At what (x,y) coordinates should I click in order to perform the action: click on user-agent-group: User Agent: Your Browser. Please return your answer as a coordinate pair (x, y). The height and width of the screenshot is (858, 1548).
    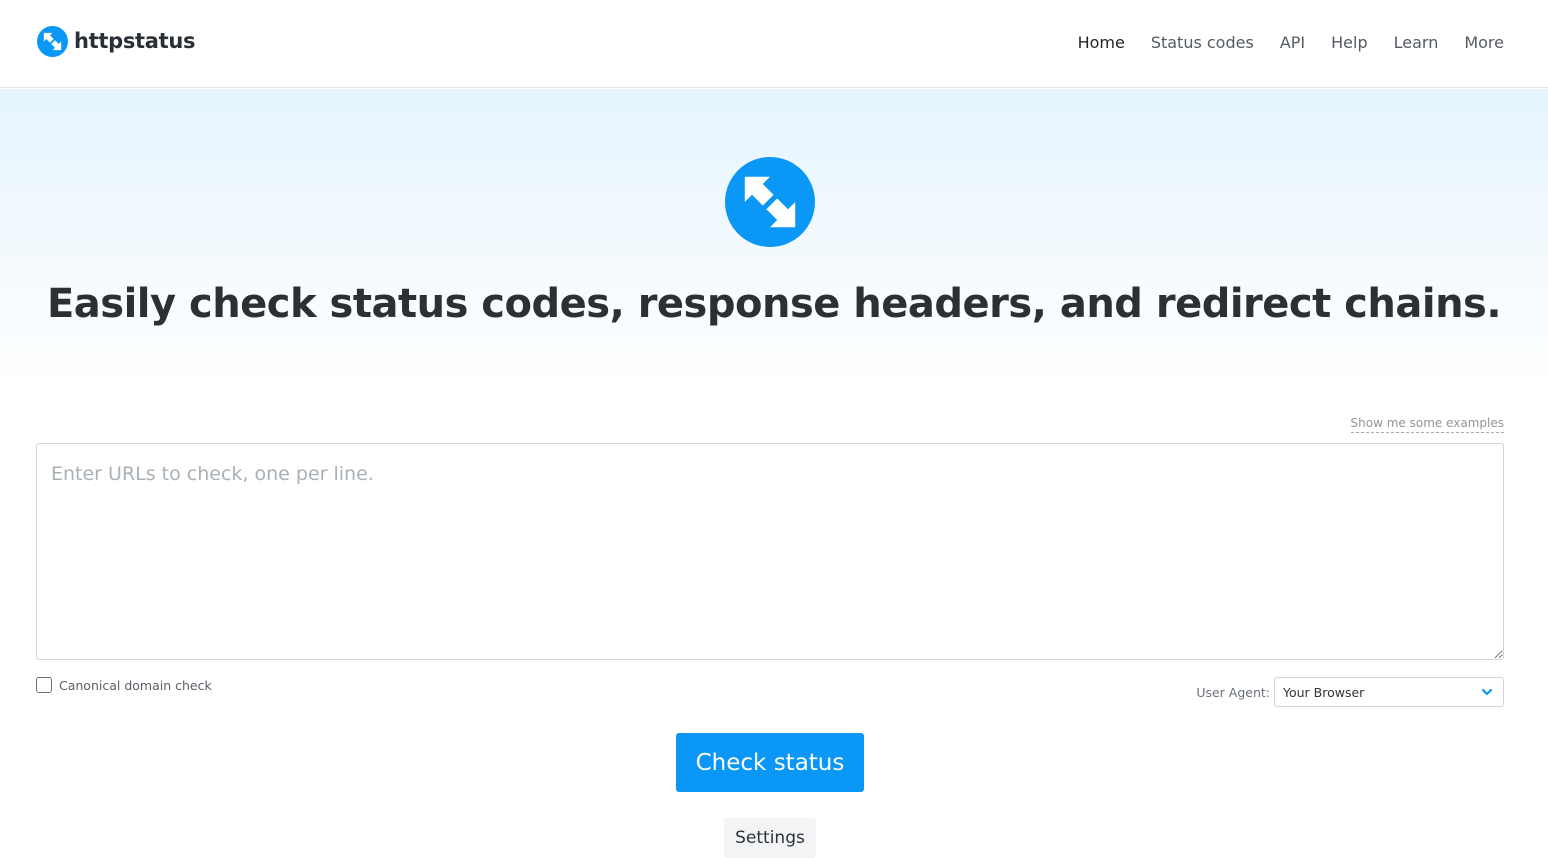
    Looking at the image, I should click on (1350, 692).